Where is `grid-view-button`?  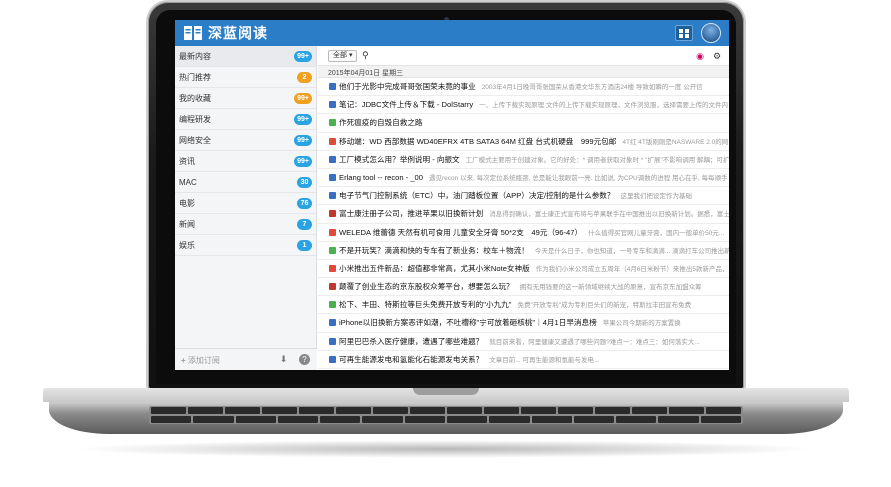 grid-view-button is located at coordinates (684, 33).